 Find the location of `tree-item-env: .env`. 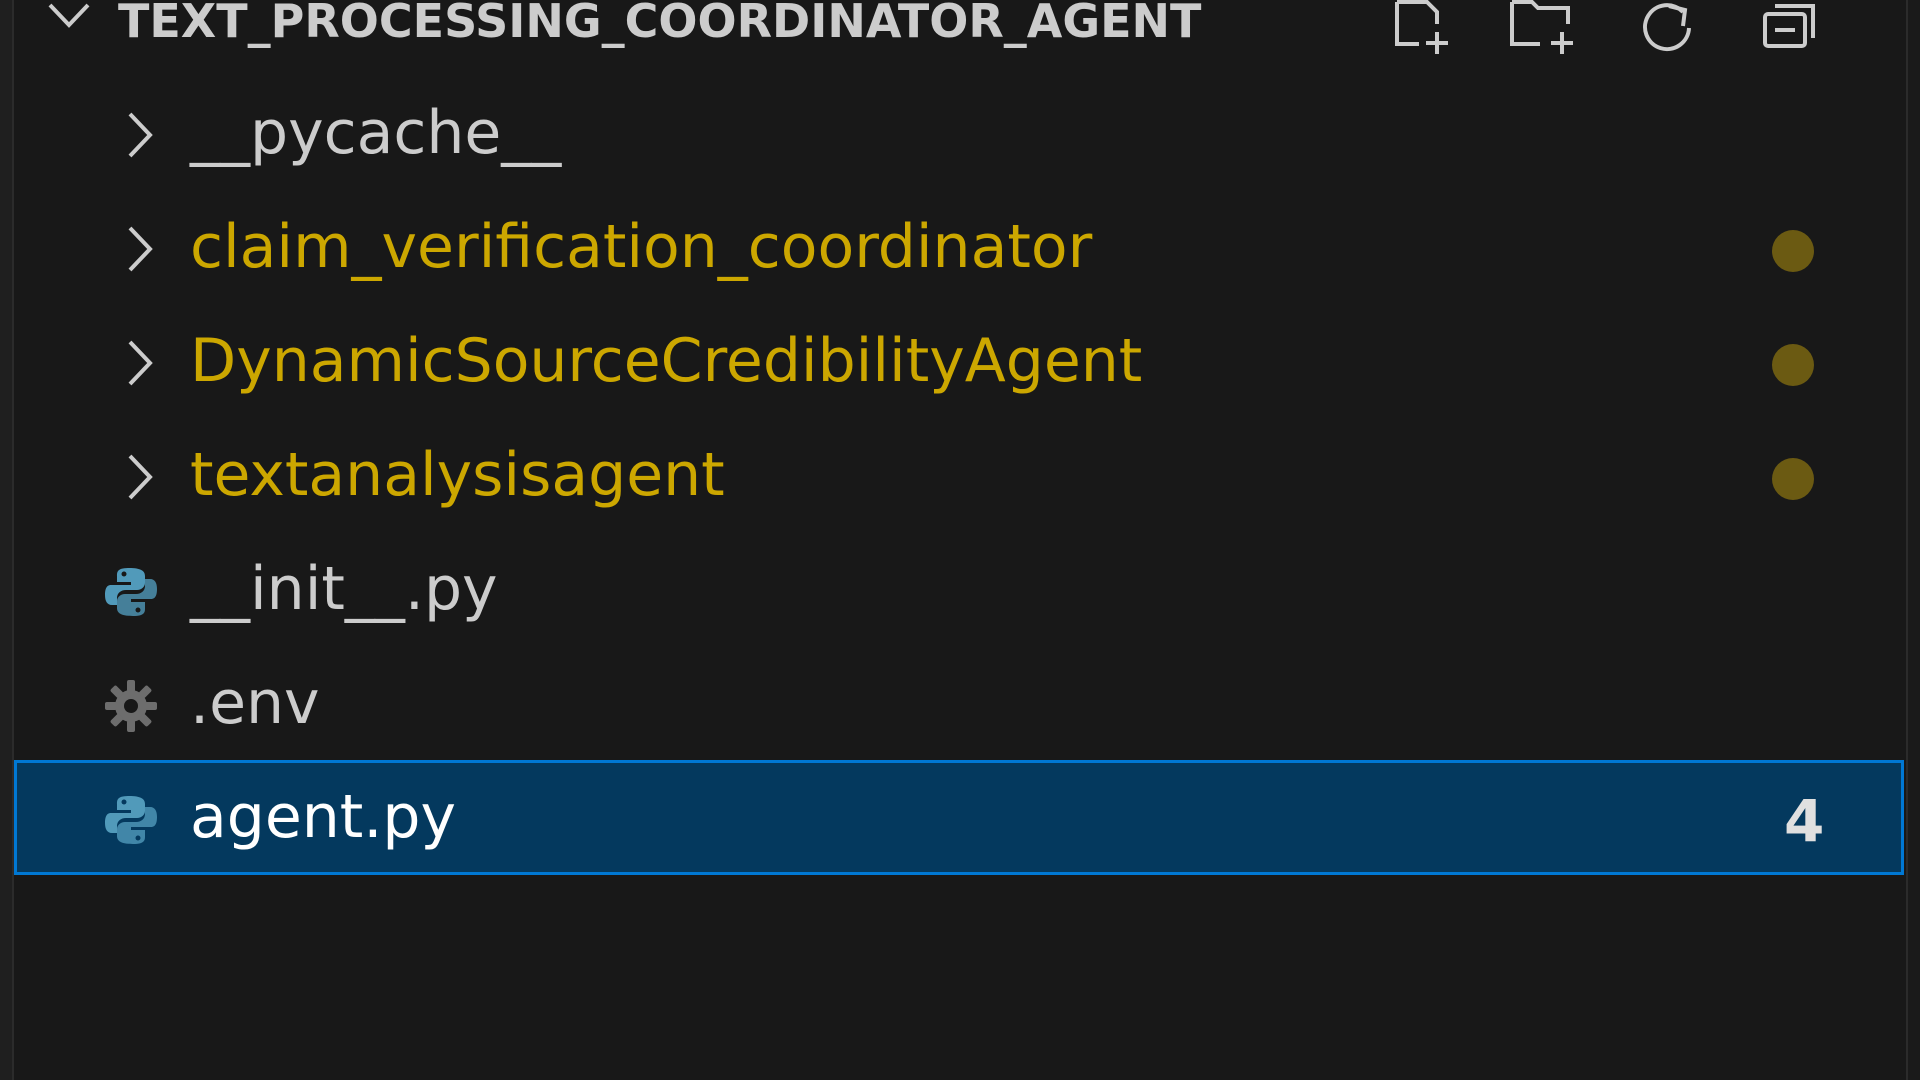

tree-item-env: .env is located at coordinates (959, 703).